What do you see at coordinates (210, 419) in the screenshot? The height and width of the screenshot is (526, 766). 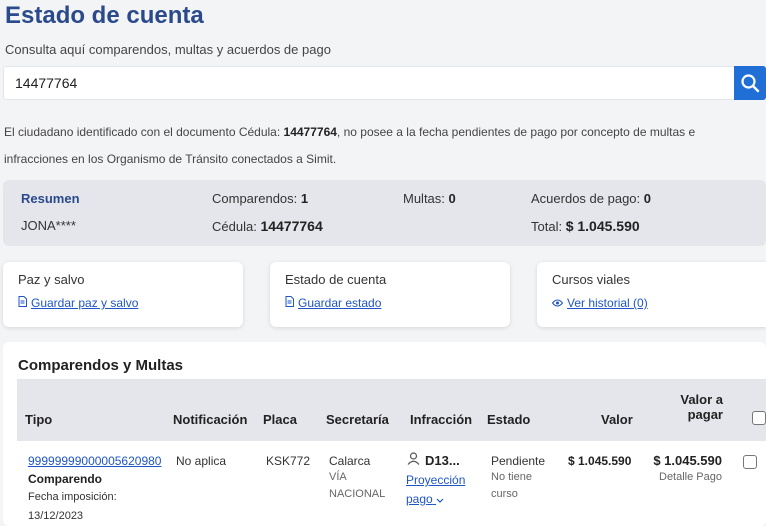 I see `col-notificacion: Notificación` at bounding box center [210, 419].